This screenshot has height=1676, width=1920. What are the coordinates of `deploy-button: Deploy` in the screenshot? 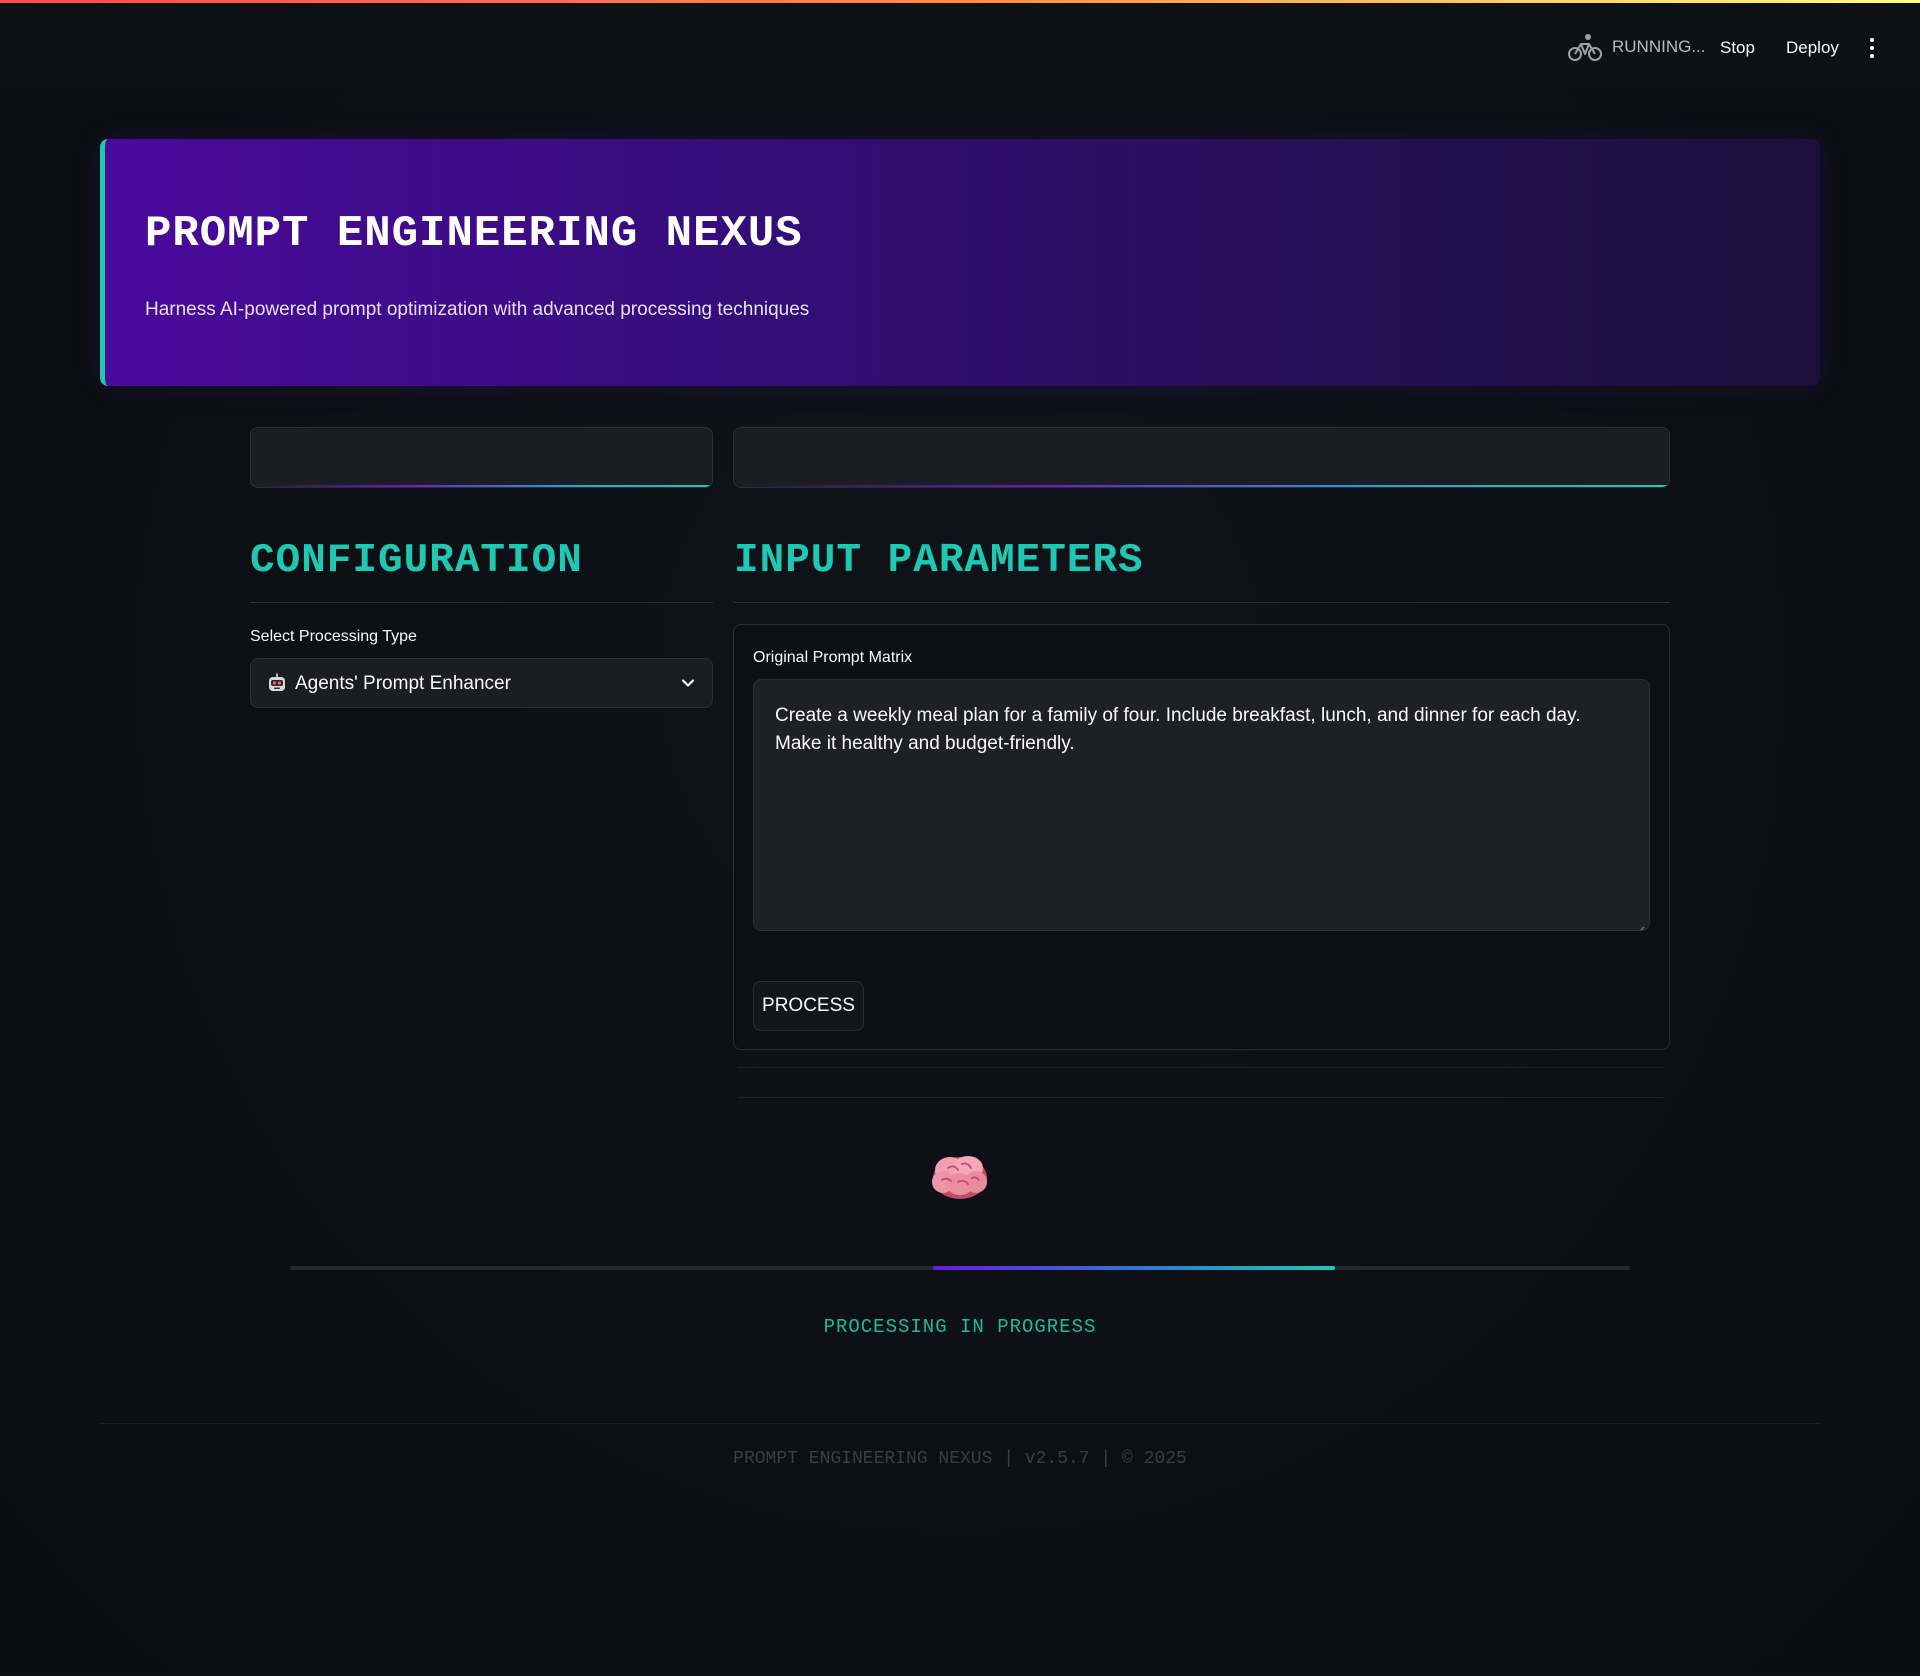 It's located at (1812, 48).